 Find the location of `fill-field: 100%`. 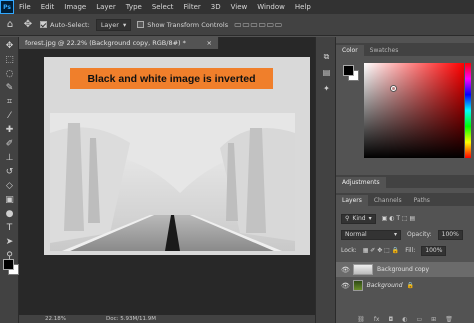

fill-field: 100% is located at coordinates (434, 250).